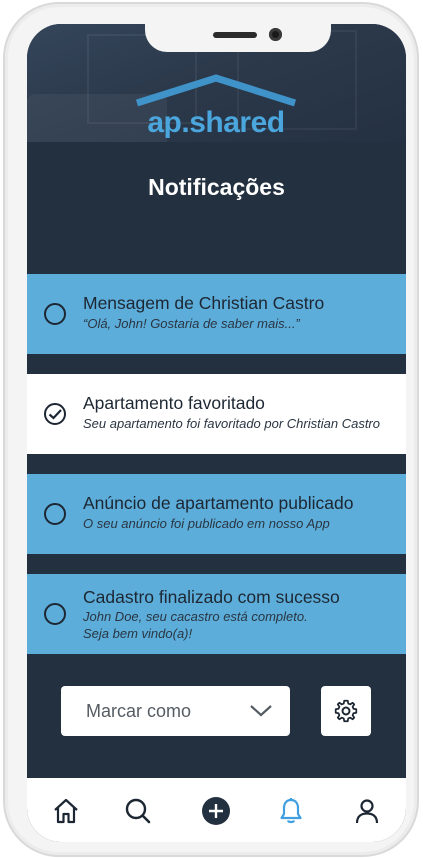 Image resolution: width=423 pixels, height=858 pixels. I want to click on user-icon, so click(367, 811).